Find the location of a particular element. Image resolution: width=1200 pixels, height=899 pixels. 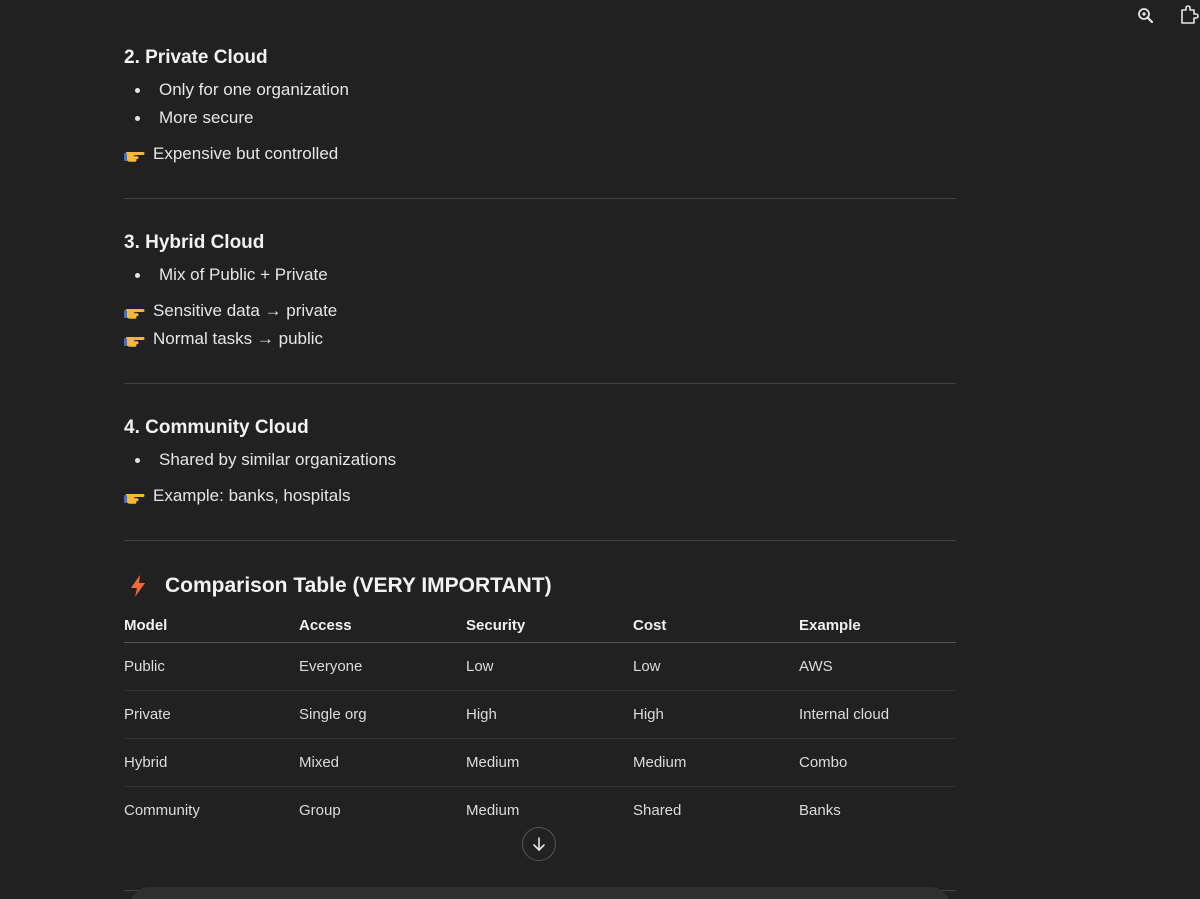

arrow-down-icon is located at coordinates (539, 844).